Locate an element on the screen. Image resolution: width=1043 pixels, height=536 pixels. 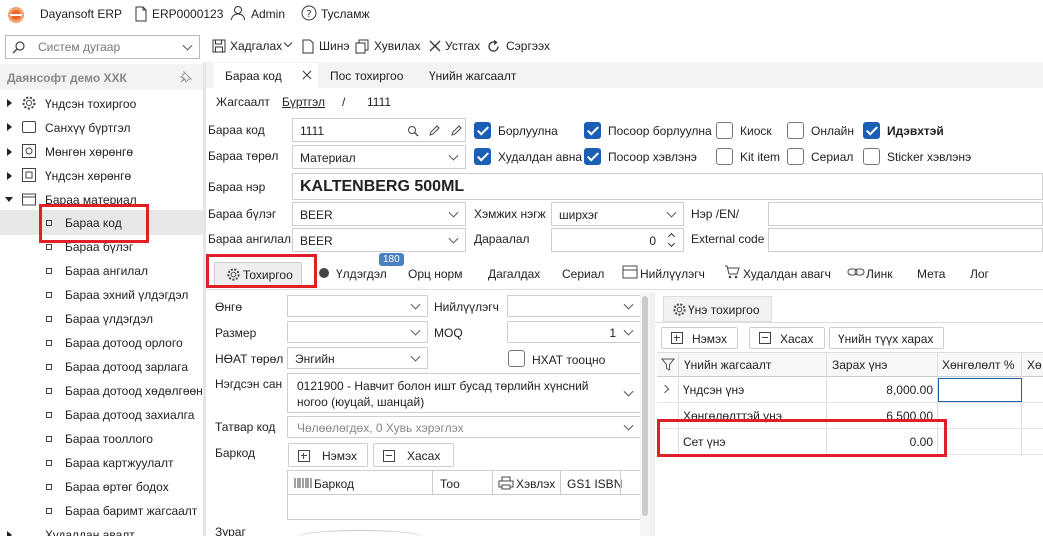
sidebar-item-purchase: Худалдан авалт is located at coordinates (90, 532).